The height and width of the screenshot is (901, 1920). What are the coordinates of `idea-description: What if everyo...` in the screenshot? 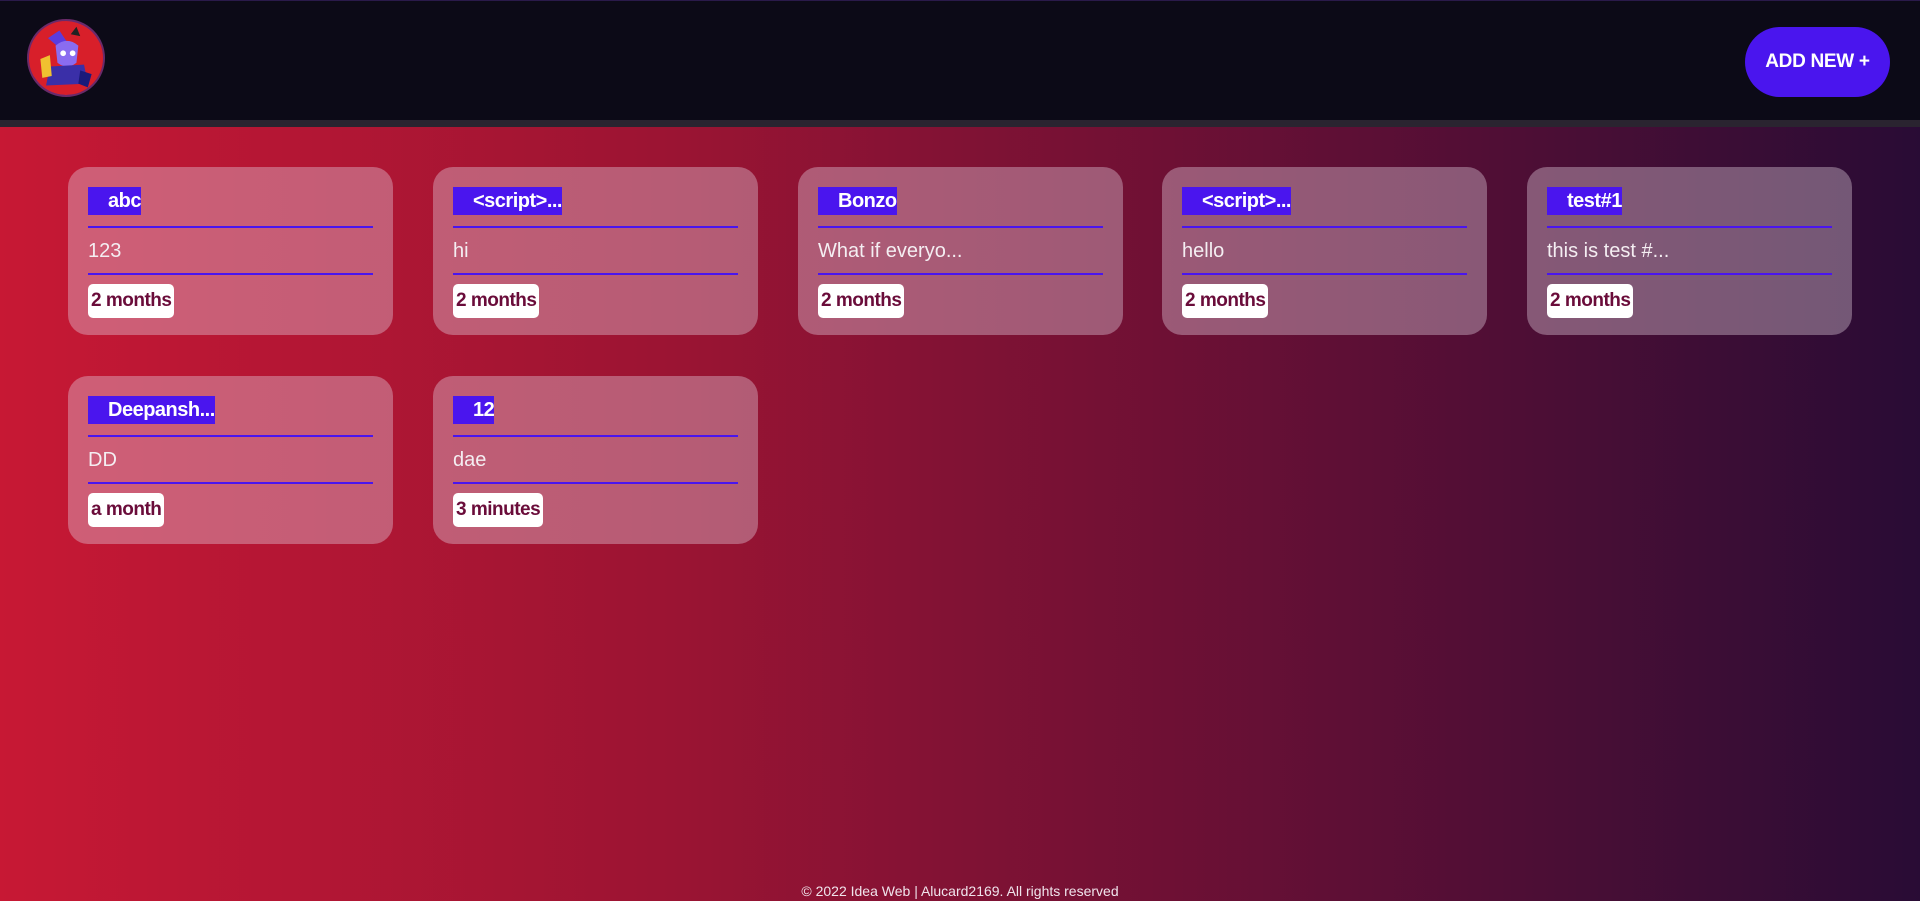 It's located at (890, 251).